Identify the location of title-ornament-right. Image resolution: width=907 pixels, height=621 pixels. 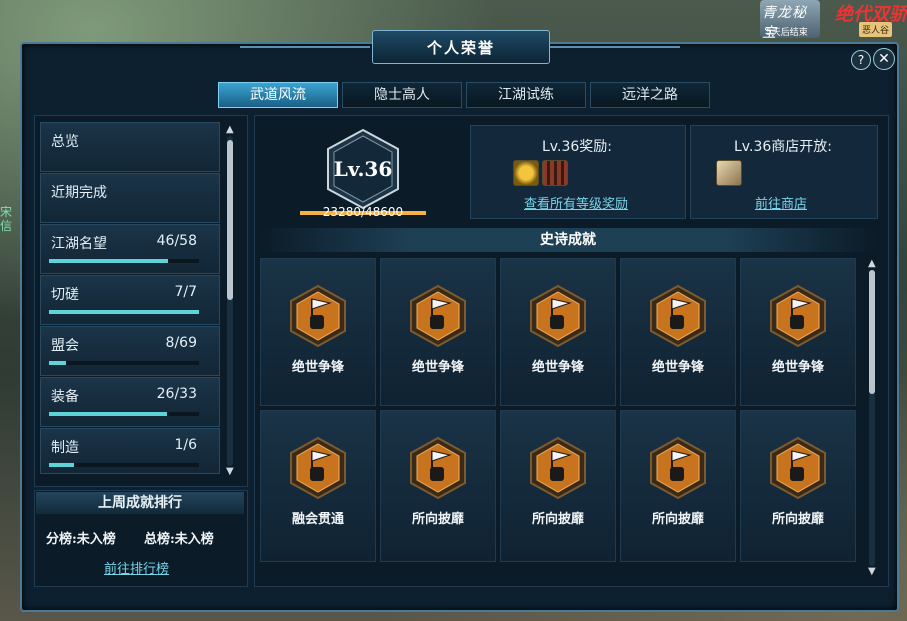
(615, 47).